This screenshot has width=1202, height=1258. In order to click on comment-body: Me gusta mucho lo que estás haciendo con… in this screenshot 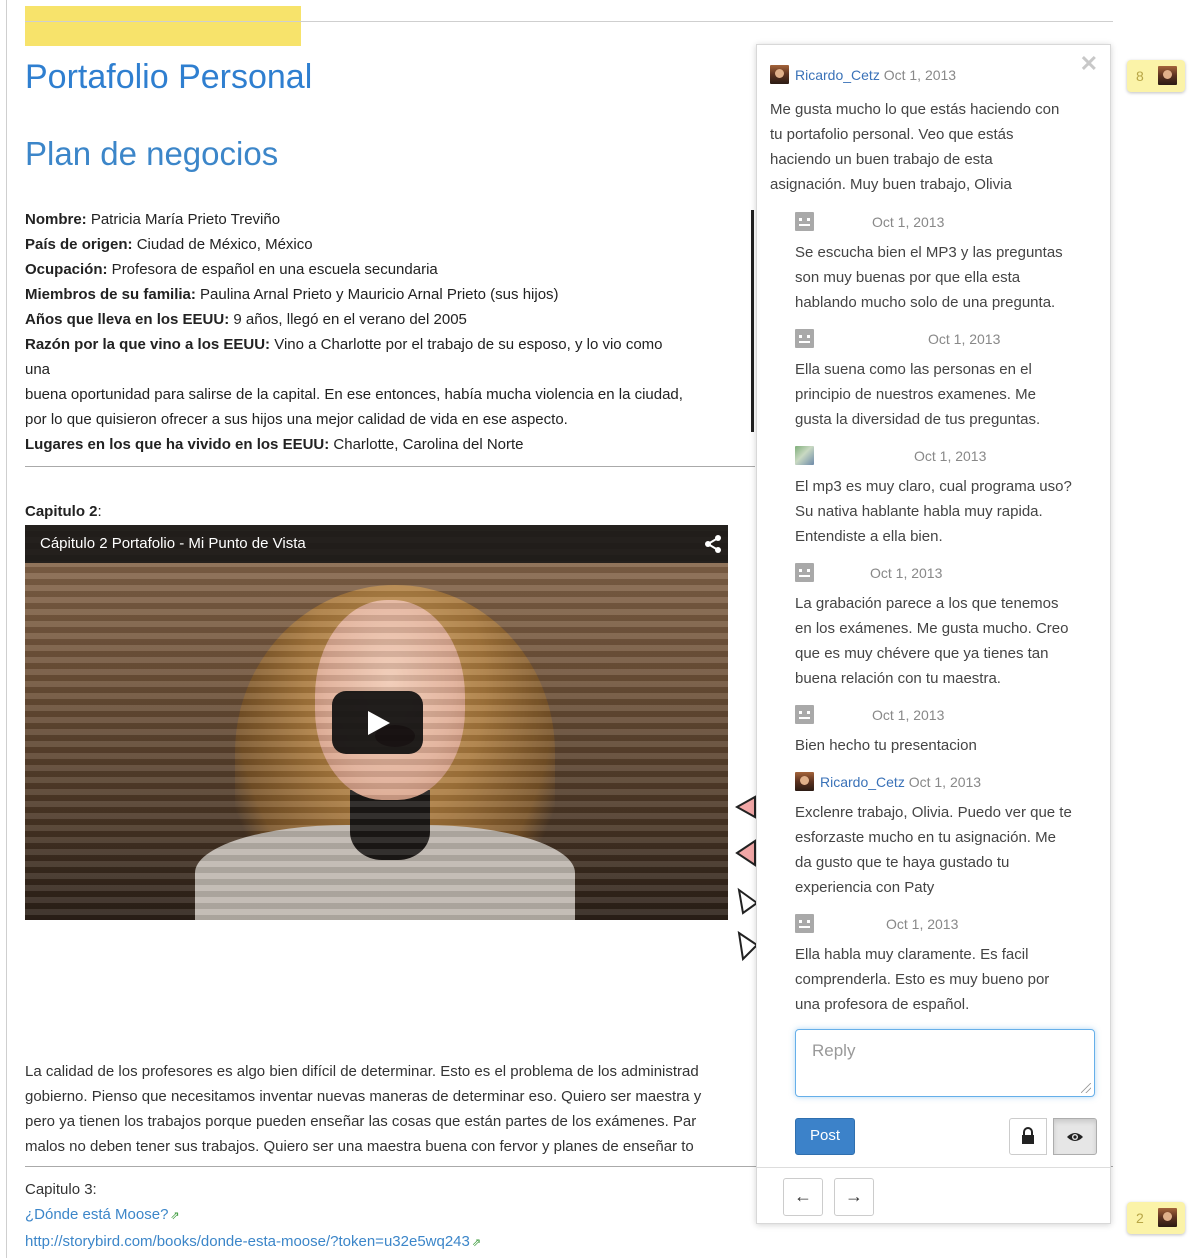, I will do `click(914, 147)`.